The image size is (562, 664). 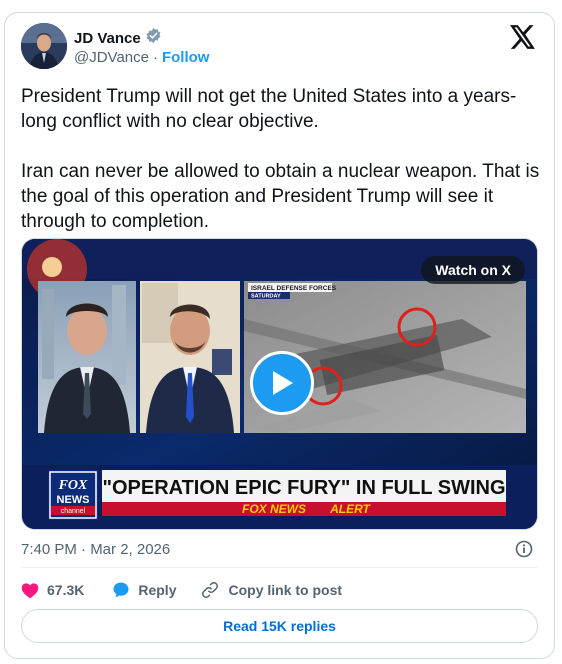 What do you see at coordinates (66, 590) in the screenshot?
I see `like-count: 67.3K` at bounding box center [66, 590].